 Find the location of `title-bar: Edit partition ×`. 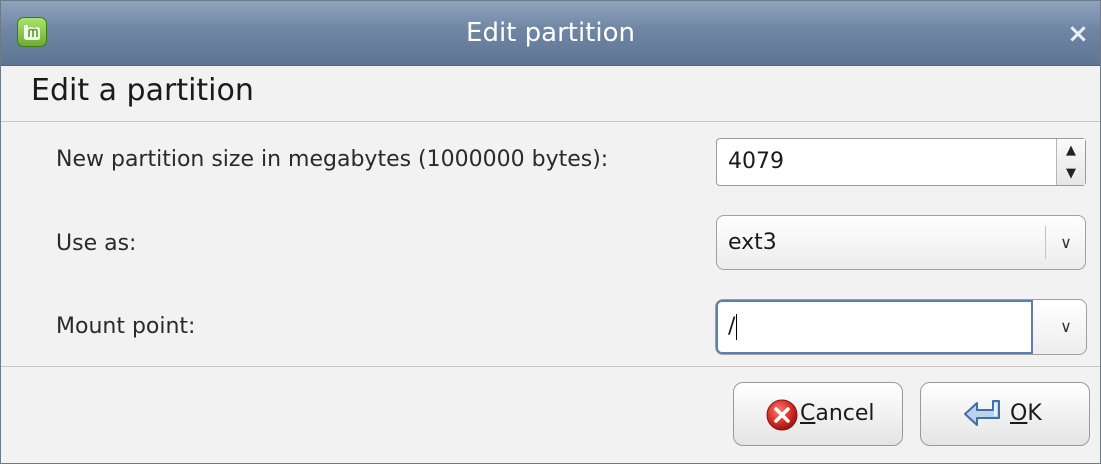

title-bar: Edit partition × is located at coordinates (550, 33).